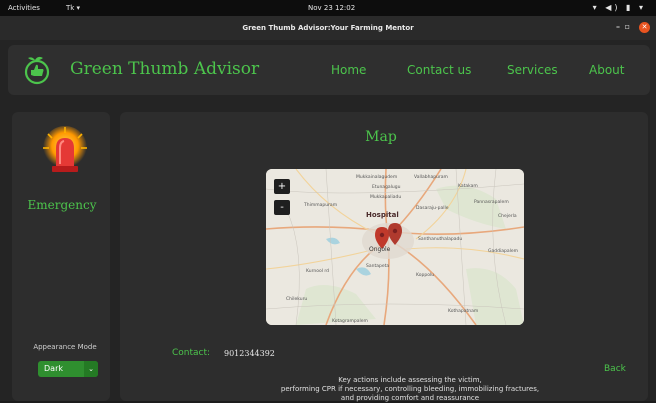 Image resolution: width=656 pixels, height=403 pixels. What do you see at coordinates (282, 207) in the screenshot?
I see `zoom-out-button: -` at bounding box center [282, 207].